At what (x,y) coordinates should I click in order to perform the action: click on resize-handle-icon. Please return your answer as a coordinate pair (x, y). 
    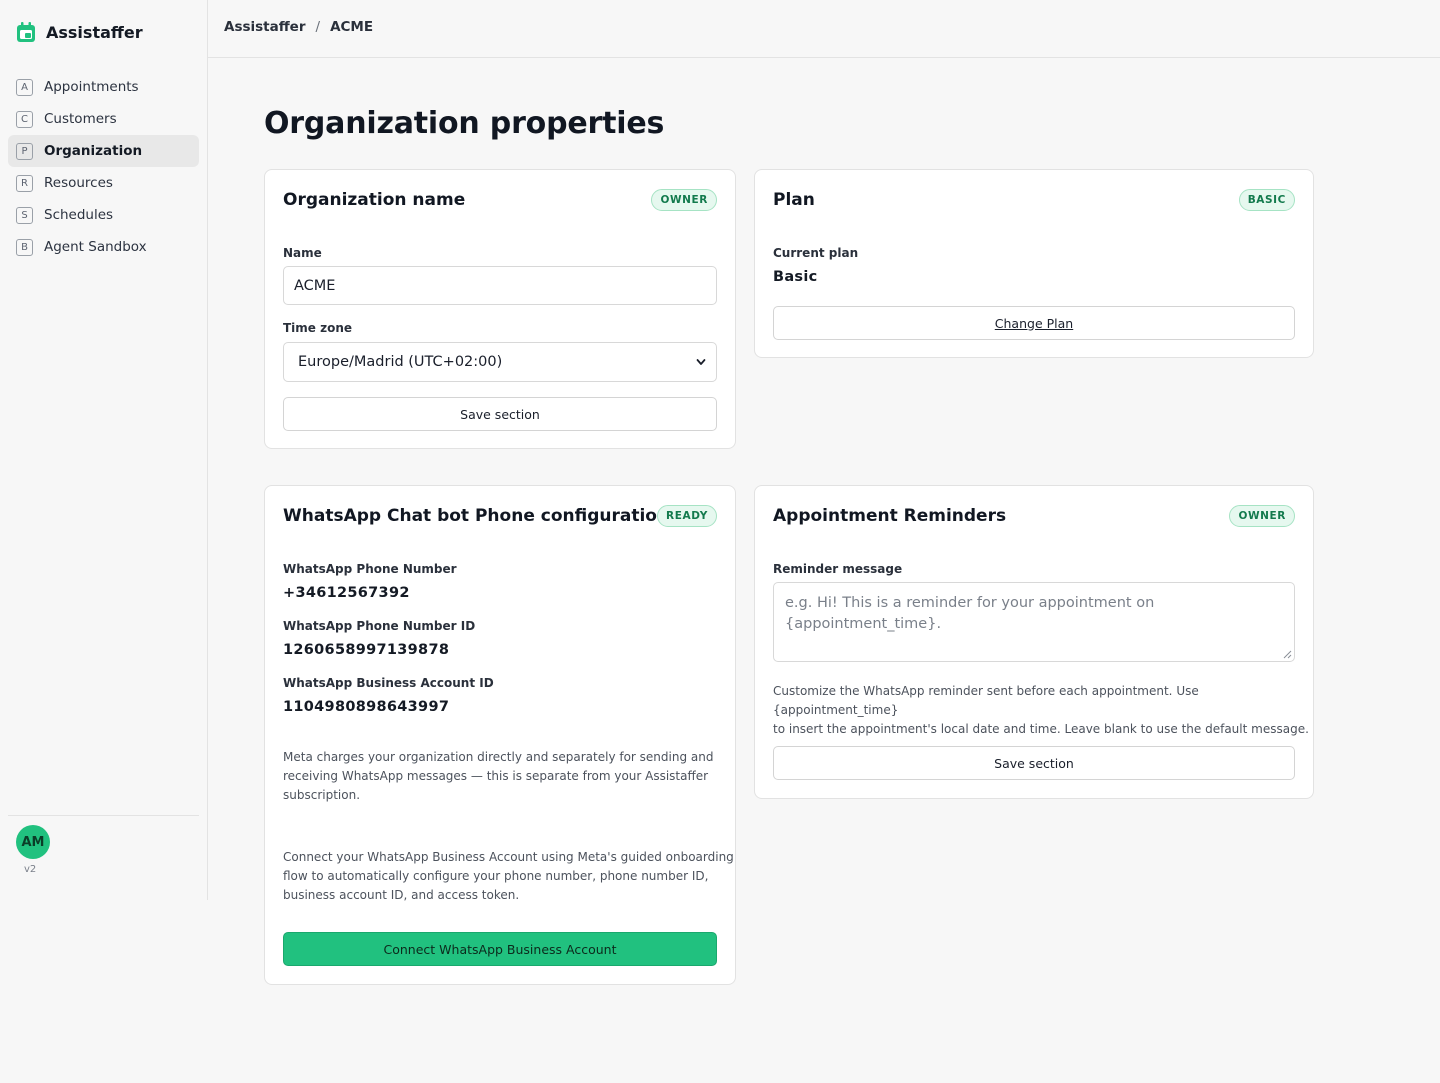
    Looking at the image, I should click on (1287, 654).